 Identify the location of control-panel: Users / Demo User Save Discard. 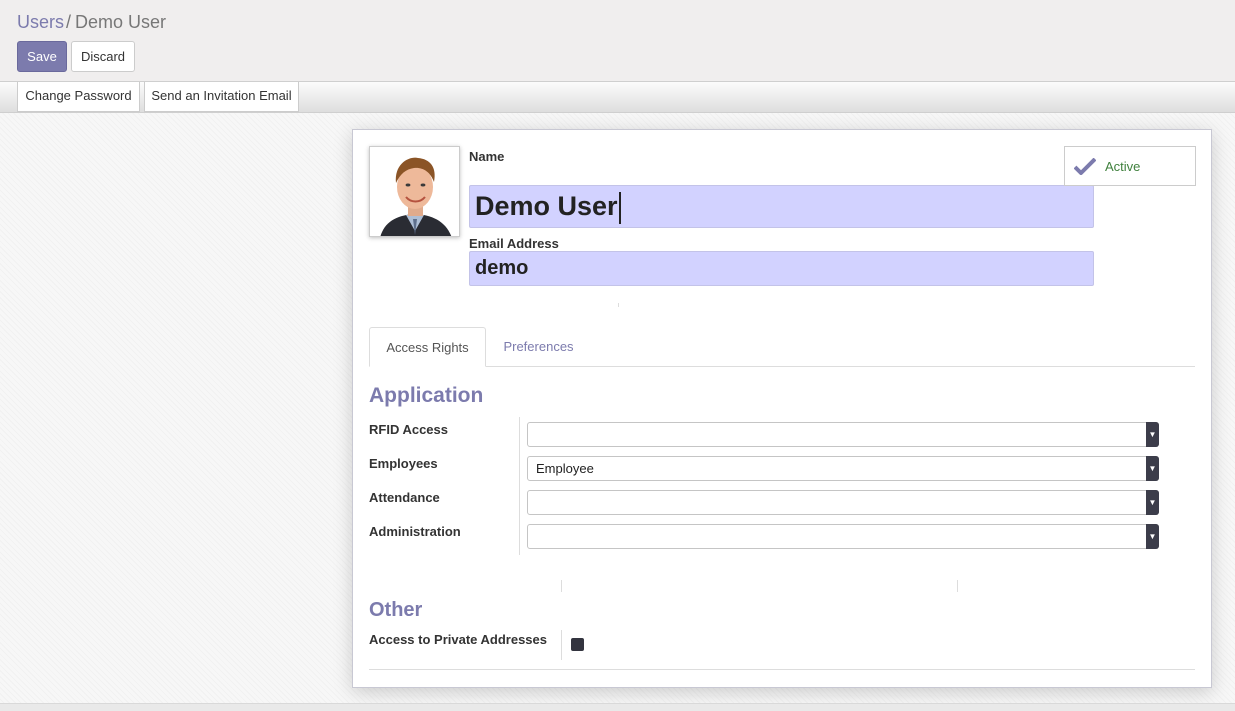
(617, 41).